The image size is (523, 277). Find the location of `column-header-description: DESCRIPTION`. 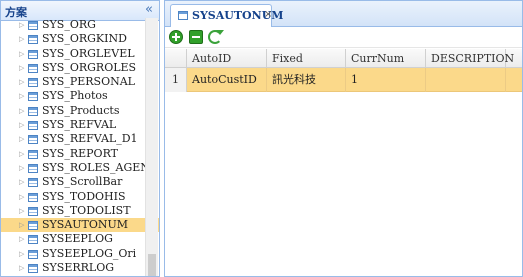

column-header-description: DESCRIPTION is located at coordinates (470, 58).